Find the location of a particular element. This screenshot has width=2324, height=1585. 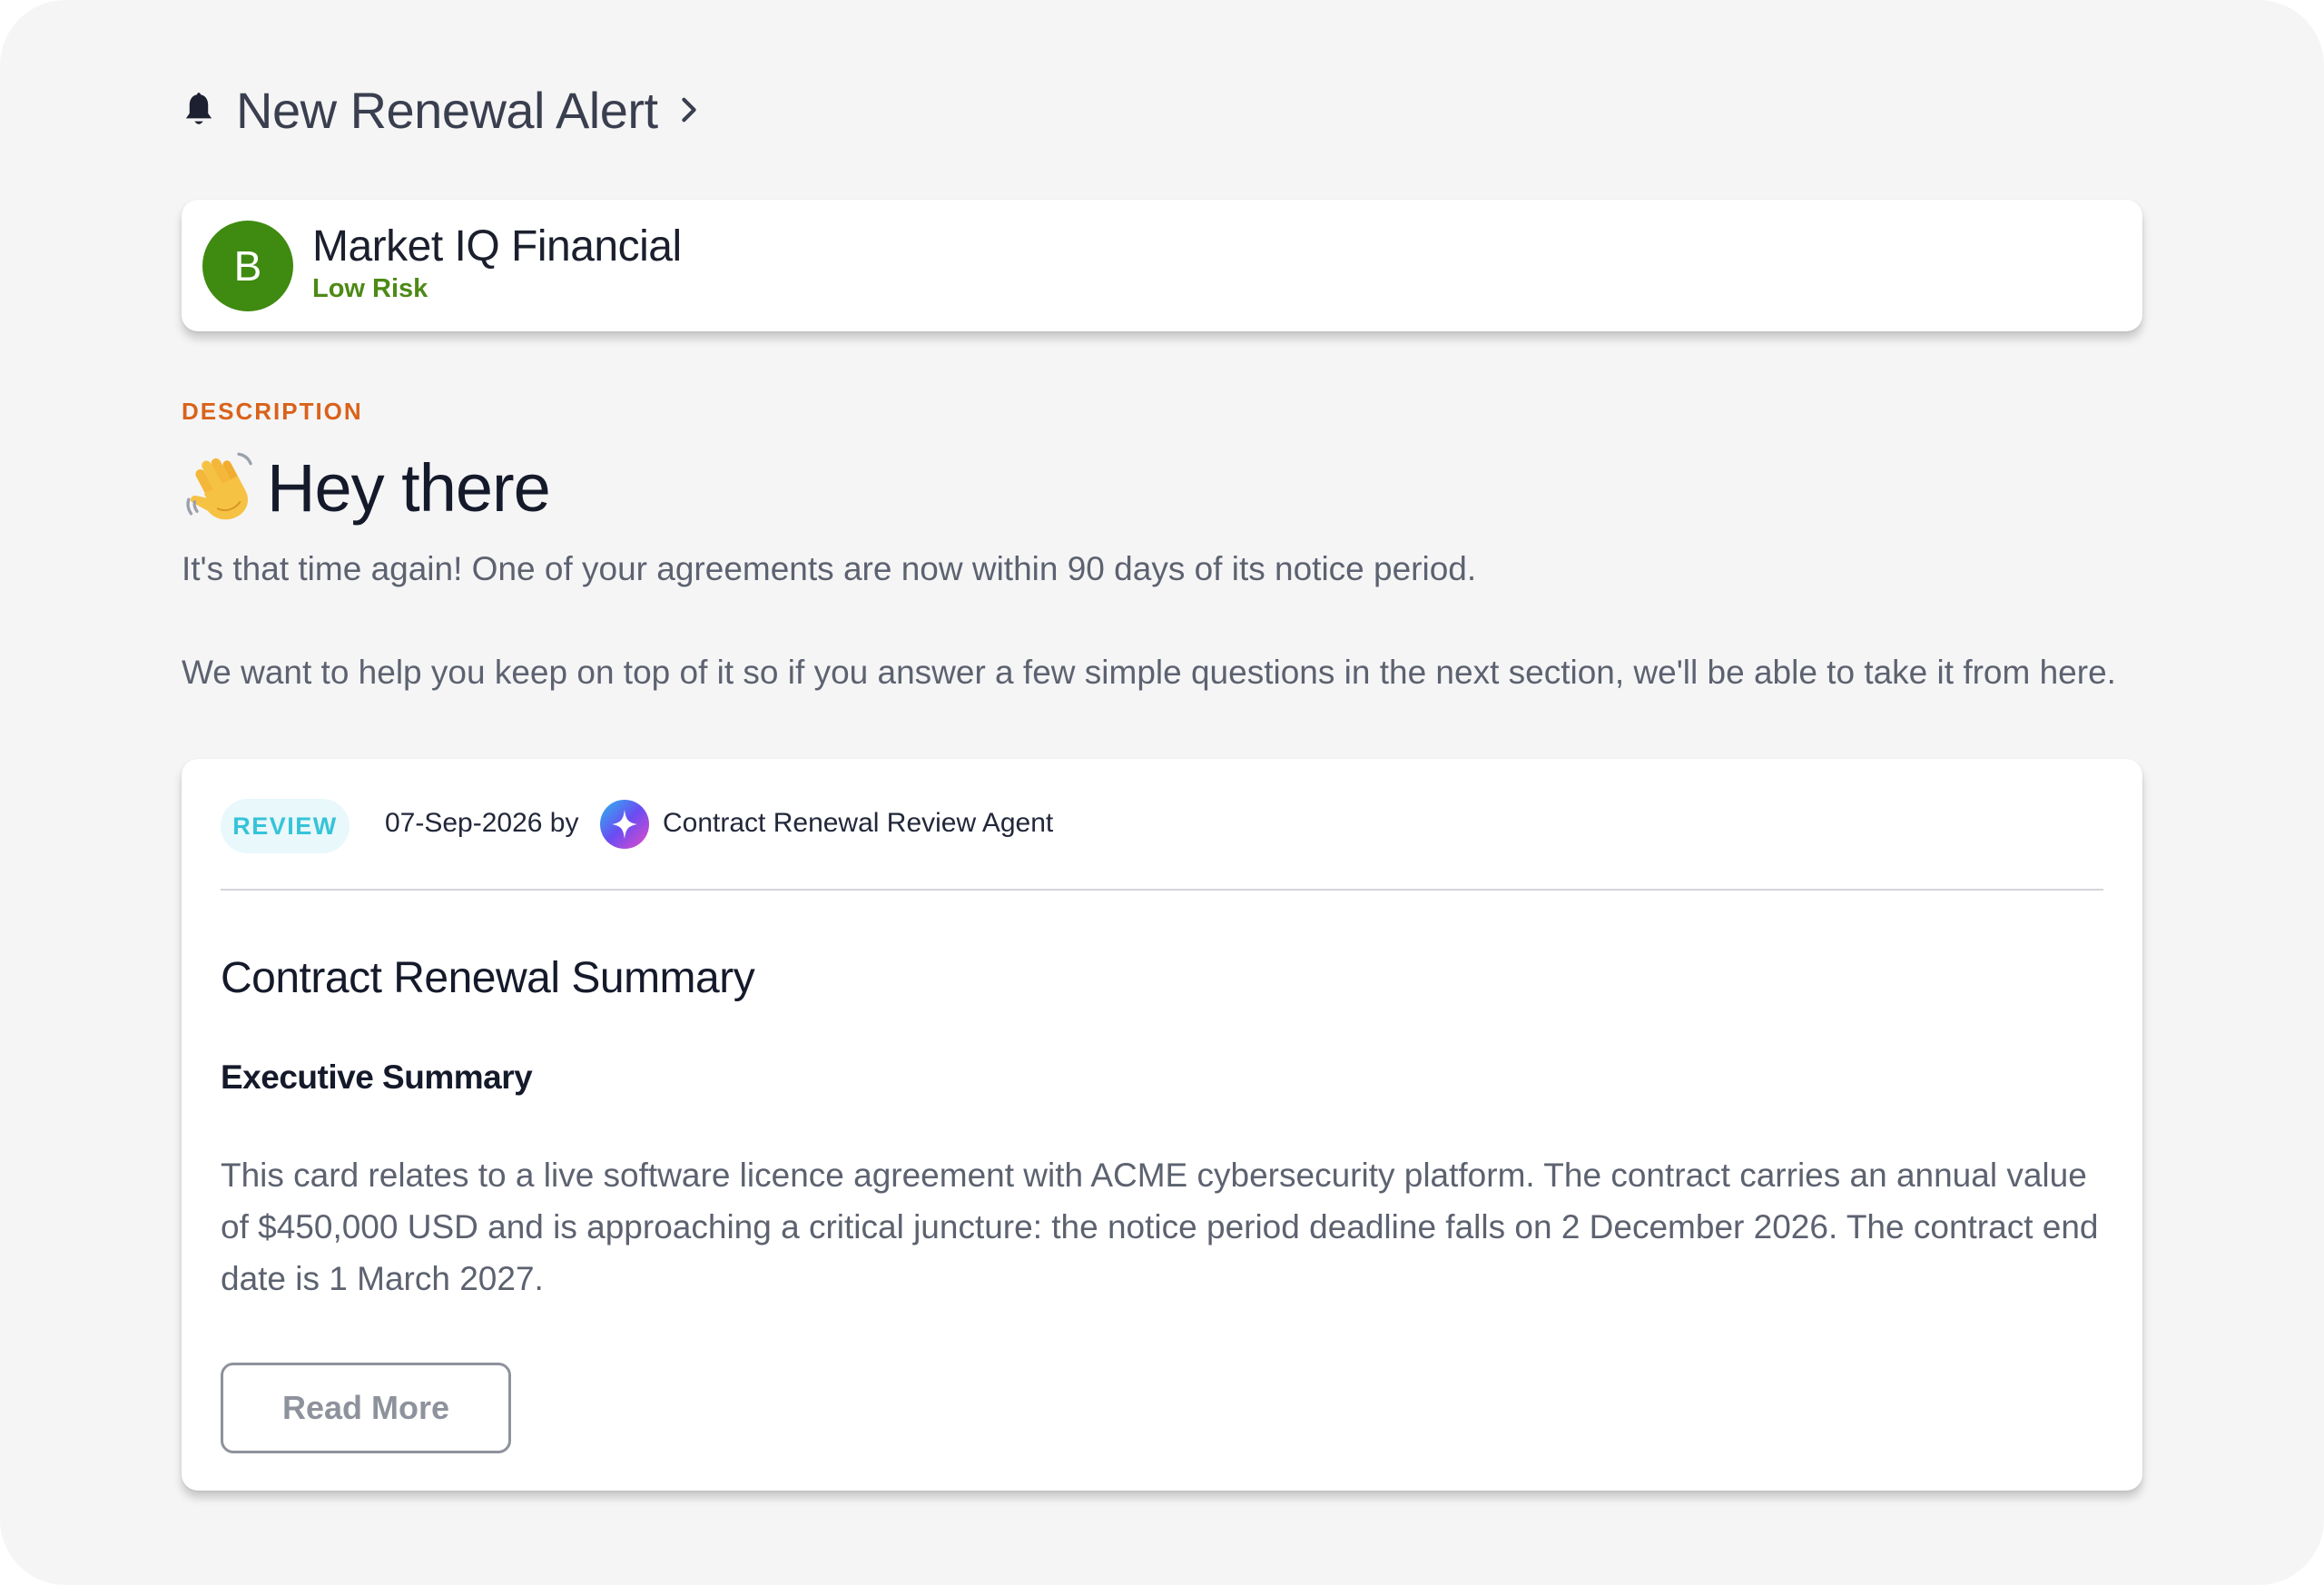

executive-summary-heading: Executive Summary is located at coordinates (377, 1077).